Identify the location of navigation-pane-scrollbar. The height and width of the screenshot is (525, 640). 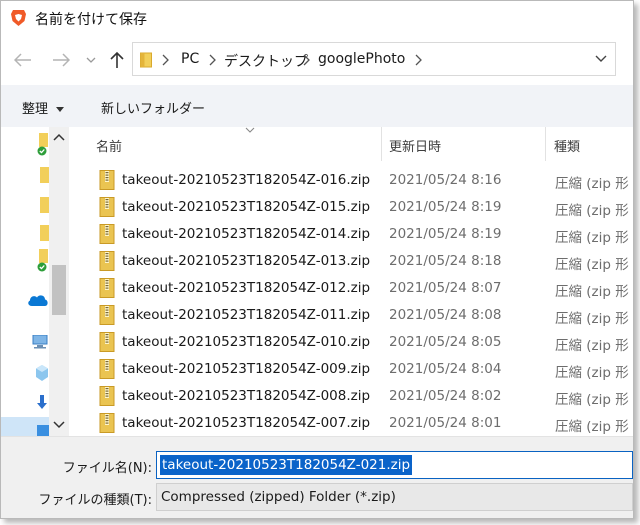
(59, 281).